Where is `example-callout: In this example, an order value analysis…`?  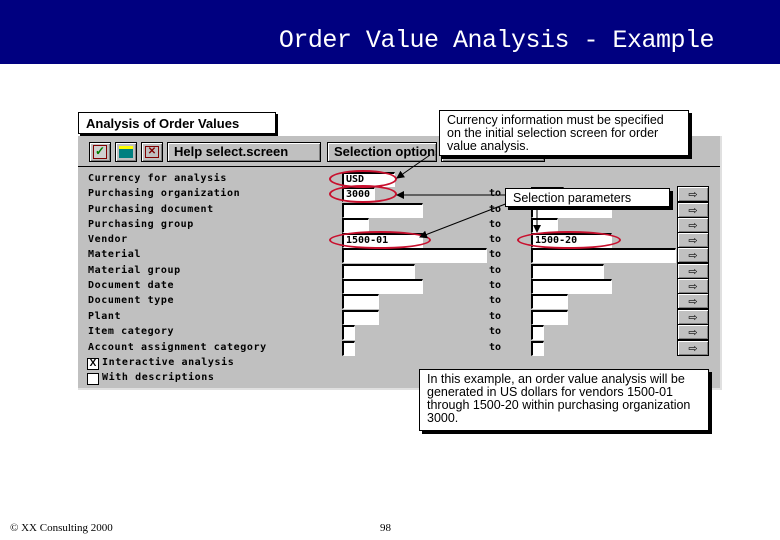
example-callout: In this example, an order value analysis… is located at coordinates (564, 400).